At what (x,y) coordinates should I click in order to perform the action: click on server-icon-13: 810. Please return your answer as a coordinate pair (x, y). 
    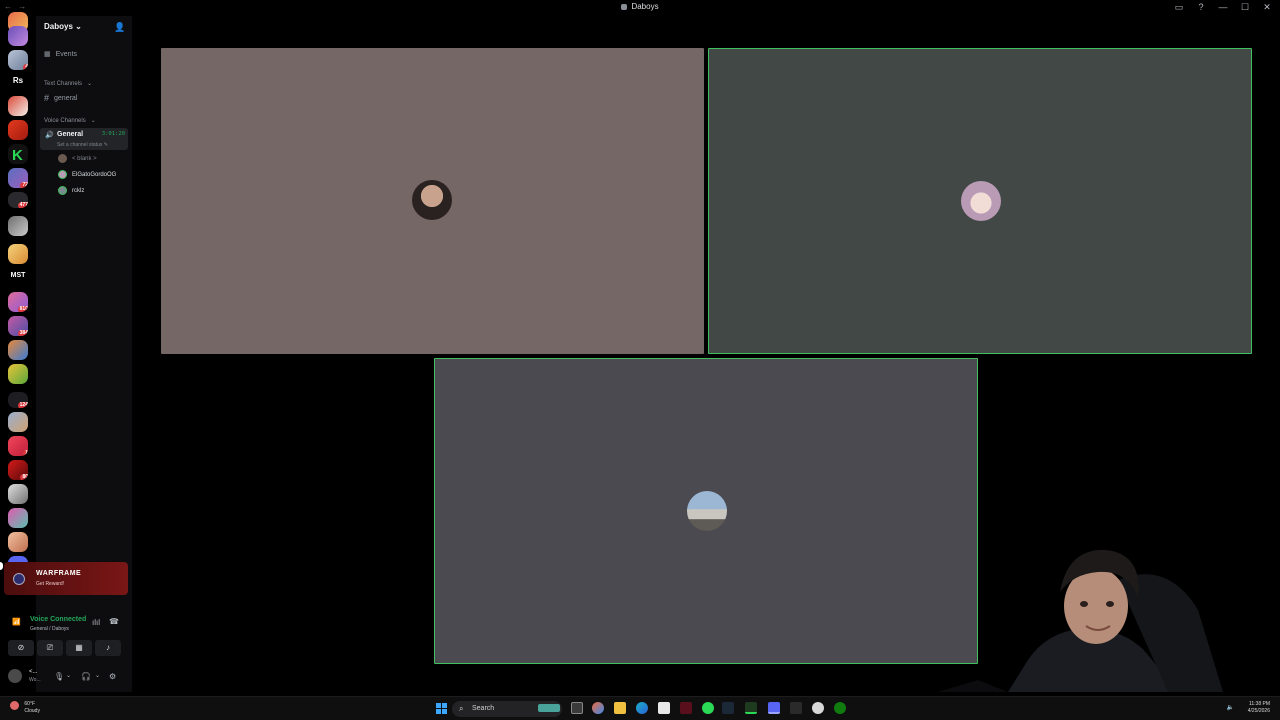
    Looking at the image, I should click on (18, 302).